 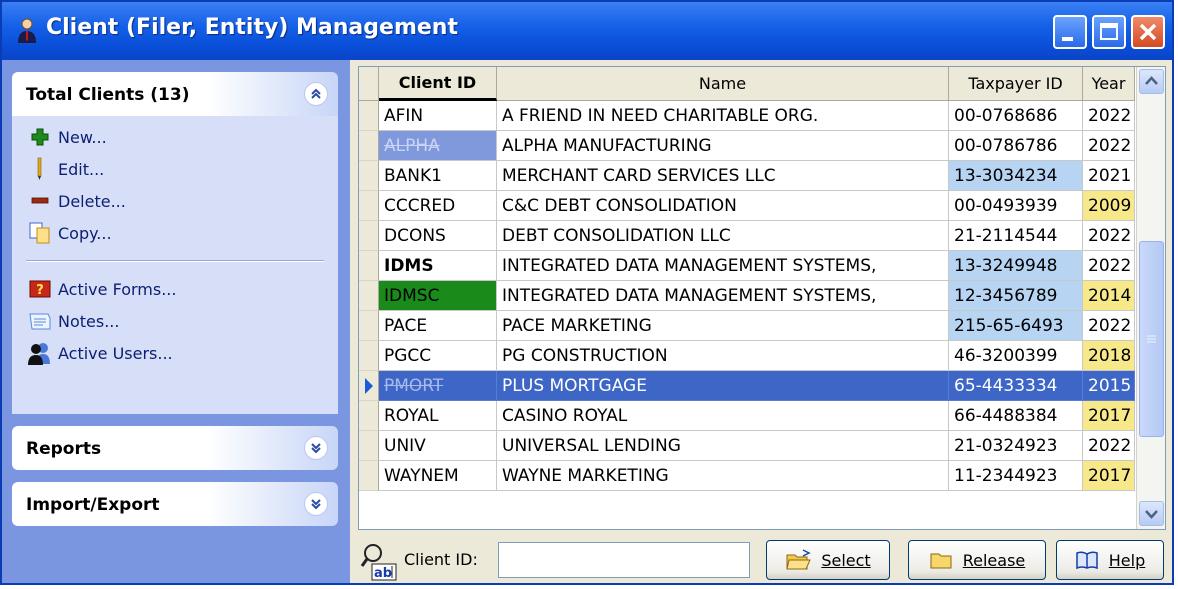 I want to click on column-header-year: Year, so click(x=1109, y=84).